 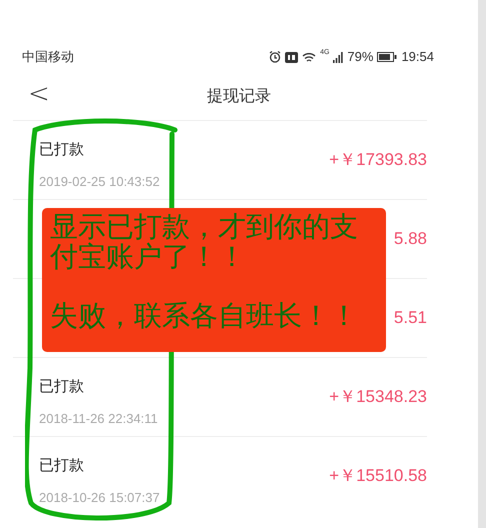 What do you see at coordinates (204, 242) in the screenshot?
I see `annotation-text: 显示已打款，才到你的支付宝账户了！！` at bounding box center [204, 242].